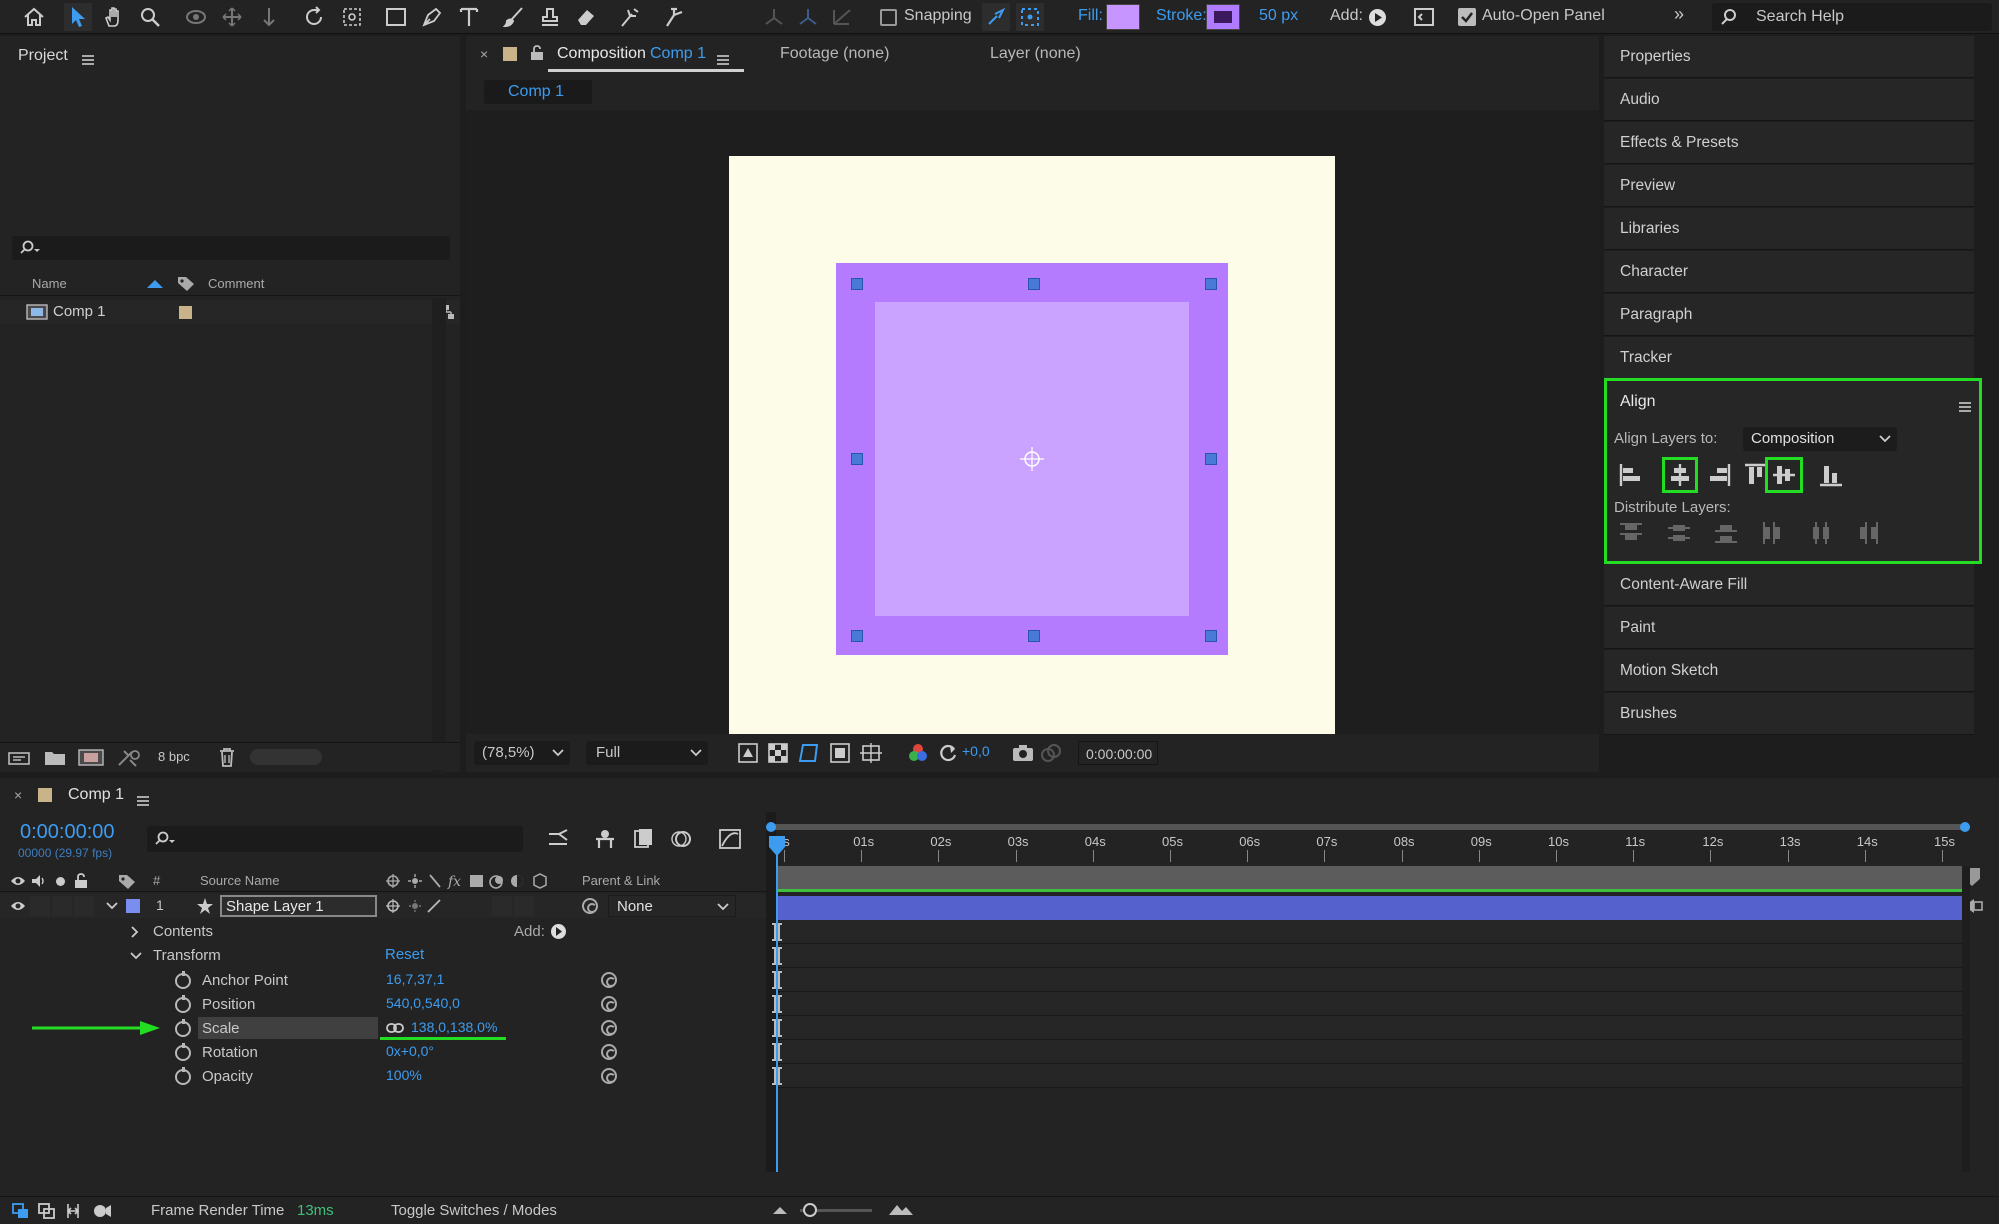 Image resolution: width=1999 pixels, height=1224 pixels. I want to click on snapshot-camera-icon, so click(1023, 753).